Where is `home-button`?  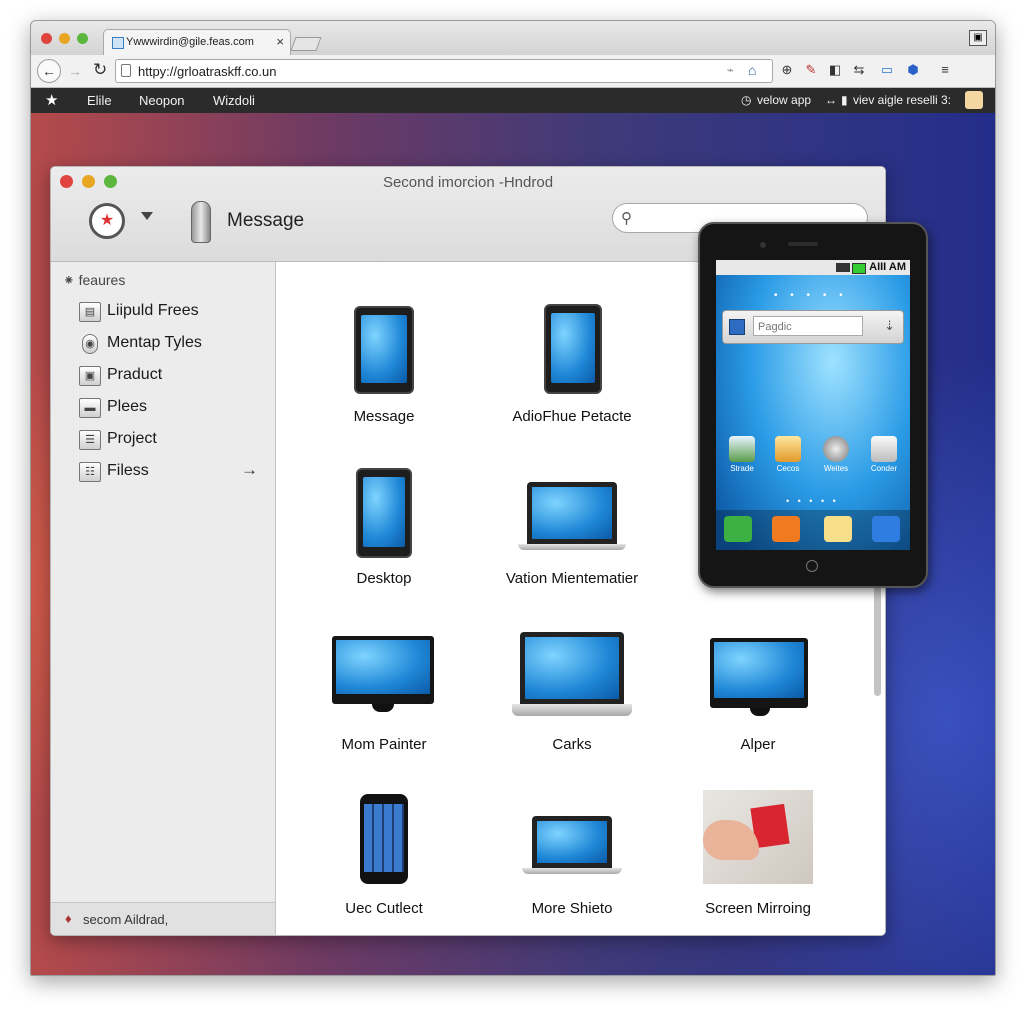 home-button is located at coordinates (812, 566).